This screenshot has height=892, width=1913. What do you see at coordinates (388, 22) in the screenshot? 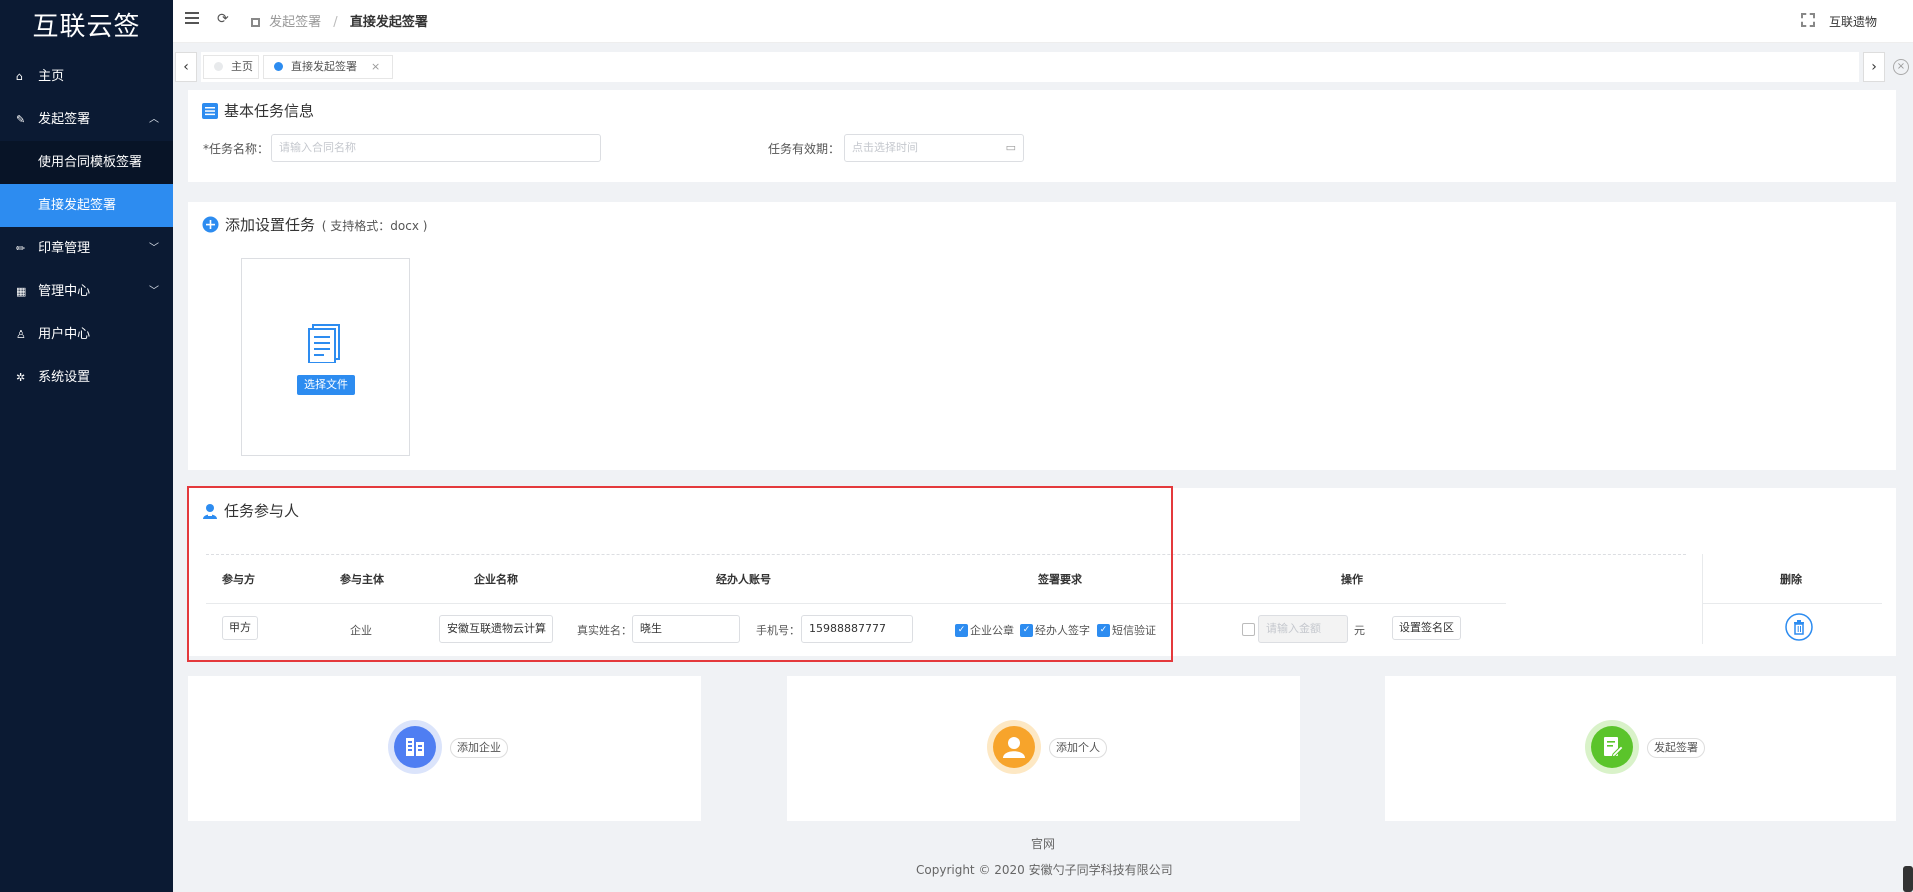
I see `breadcrumb-current: 直接发起签署` at bounding box center [388, 22].